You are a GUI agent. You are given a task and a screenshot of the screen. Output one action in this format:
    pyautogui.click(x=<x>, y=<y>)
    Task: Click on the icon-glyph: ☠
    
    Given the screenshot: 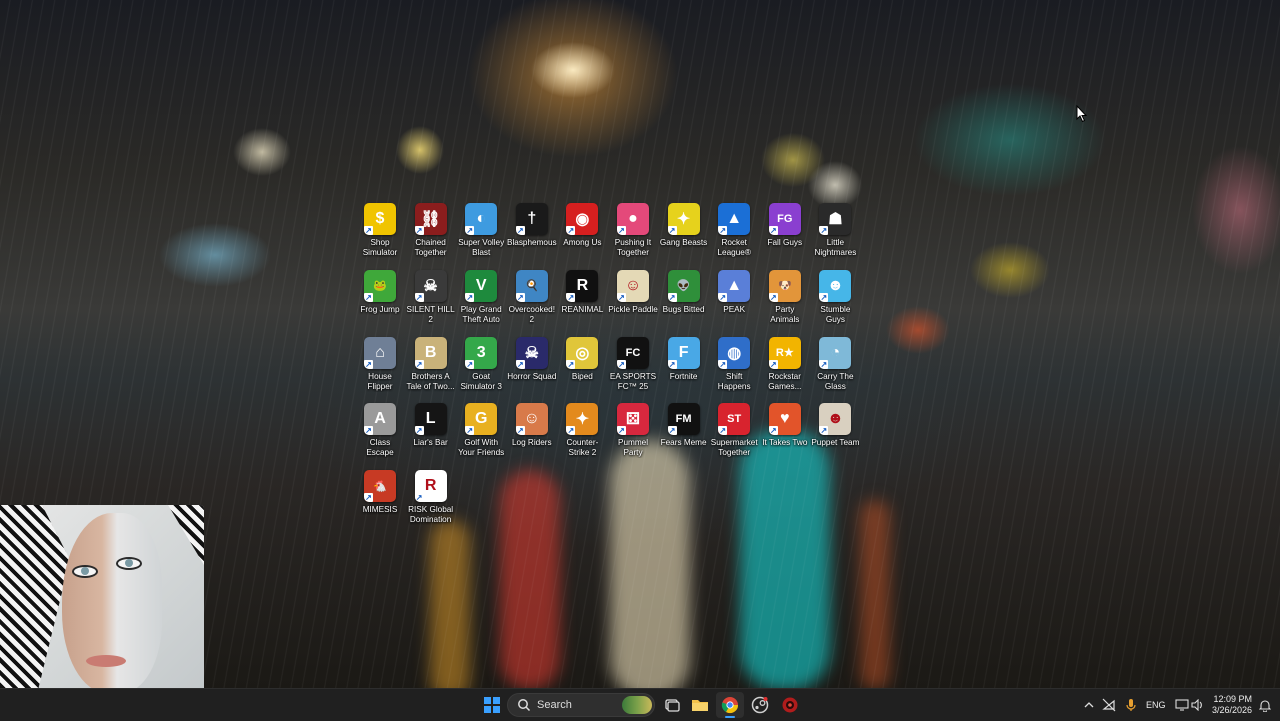 What is the action you would take?
    pyautogui.click(x=531, y=353)
    